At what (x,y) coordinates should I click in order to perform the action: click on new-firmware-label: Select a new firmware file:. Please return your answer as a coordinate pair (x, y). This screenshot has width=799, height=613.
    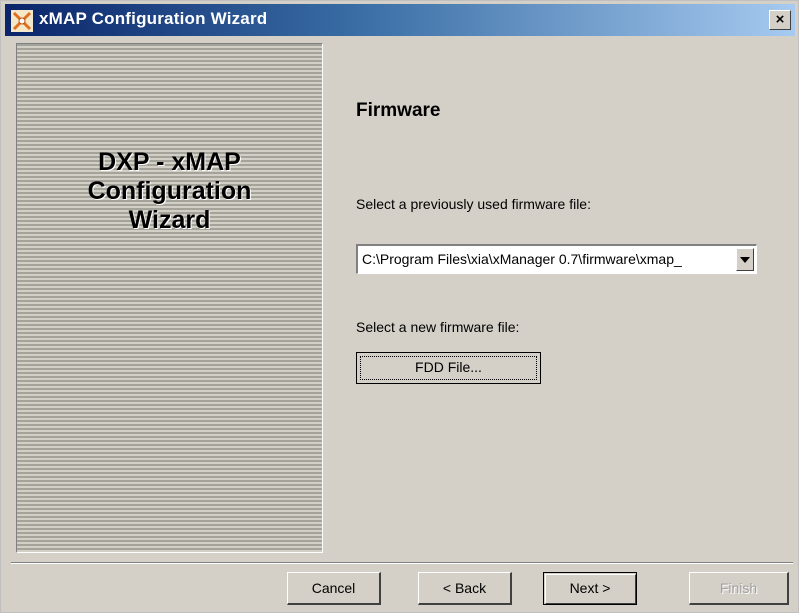
    Looking at the image, I should click on (438, 327).